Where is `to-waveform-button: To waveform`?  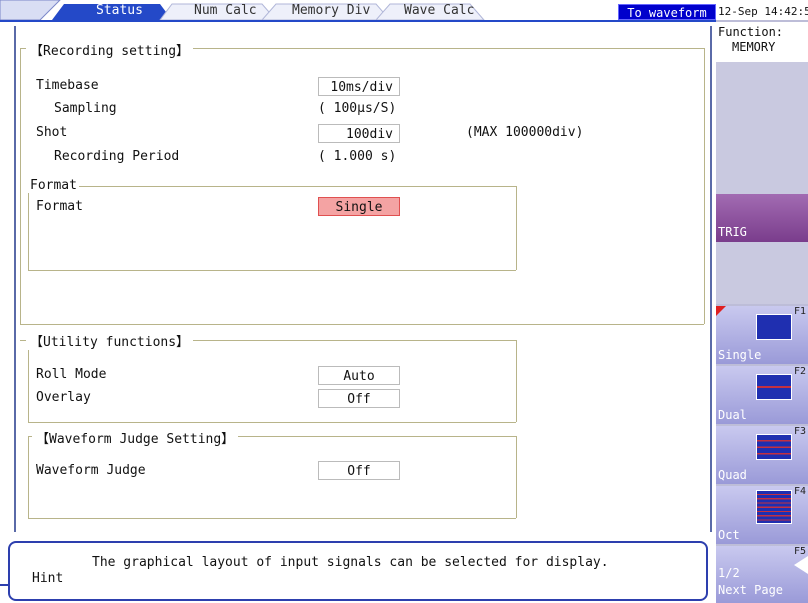
to-waveform-button: To waveform is located at coordinates (667, 12).